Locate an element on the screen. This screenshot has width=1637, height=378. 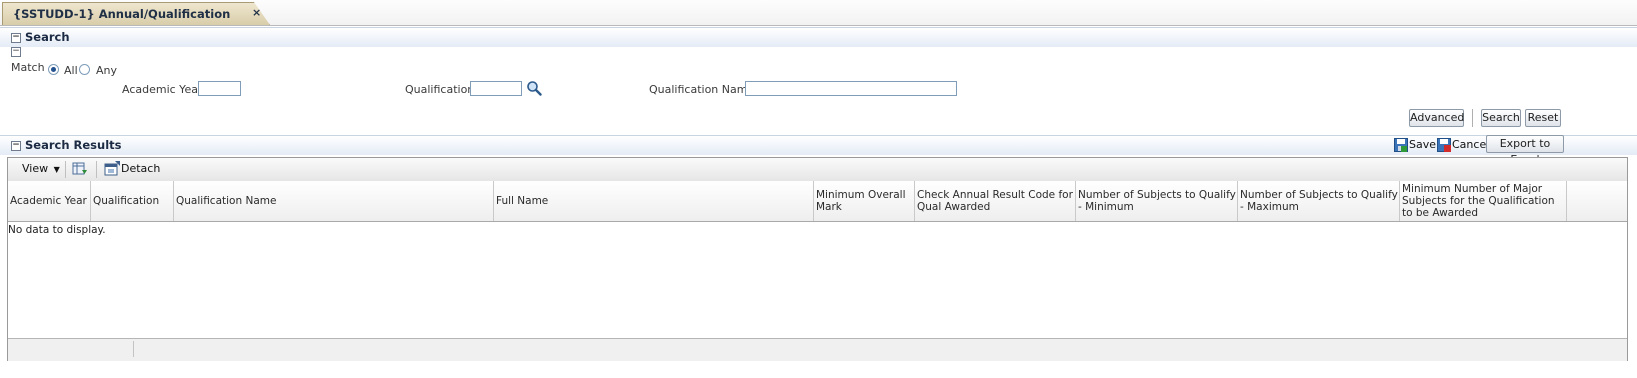
column-header-academic-year: Academic Year is located at coordinates (49, 201).